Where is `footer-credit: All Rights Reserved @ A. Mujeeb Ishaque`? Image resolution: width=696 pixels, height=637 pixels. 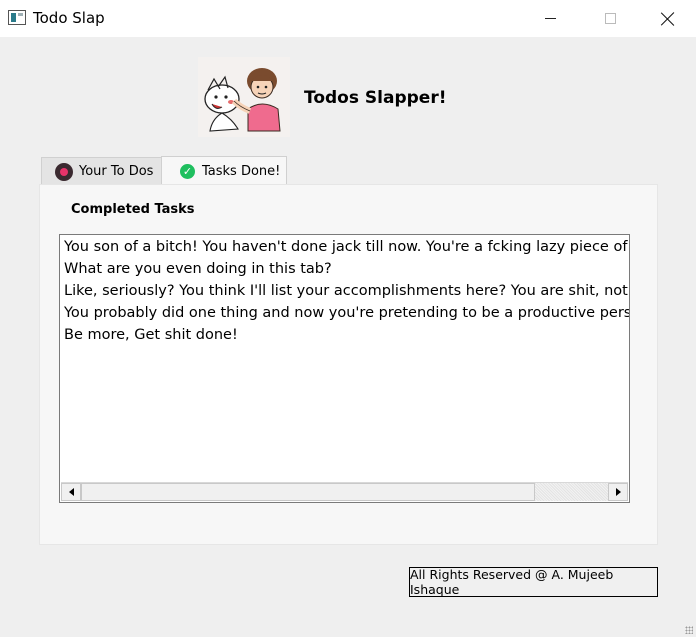 footer-credit: All Rights Reserved @ A. Mujeeb Ishaque is located at coordinates (533, 582).